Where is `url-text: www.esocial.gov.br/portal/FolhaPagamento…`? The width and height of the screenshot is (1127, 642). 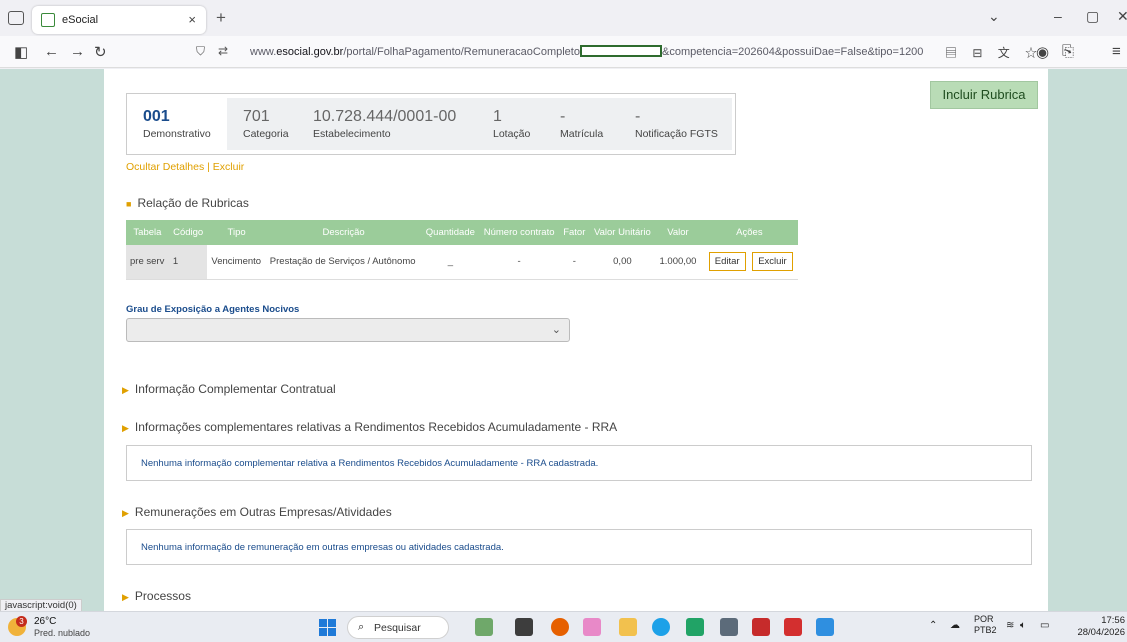
url-text: www.esocial.gov.br/portal/FolhaPagamento… is located at coordinates (586, 51).